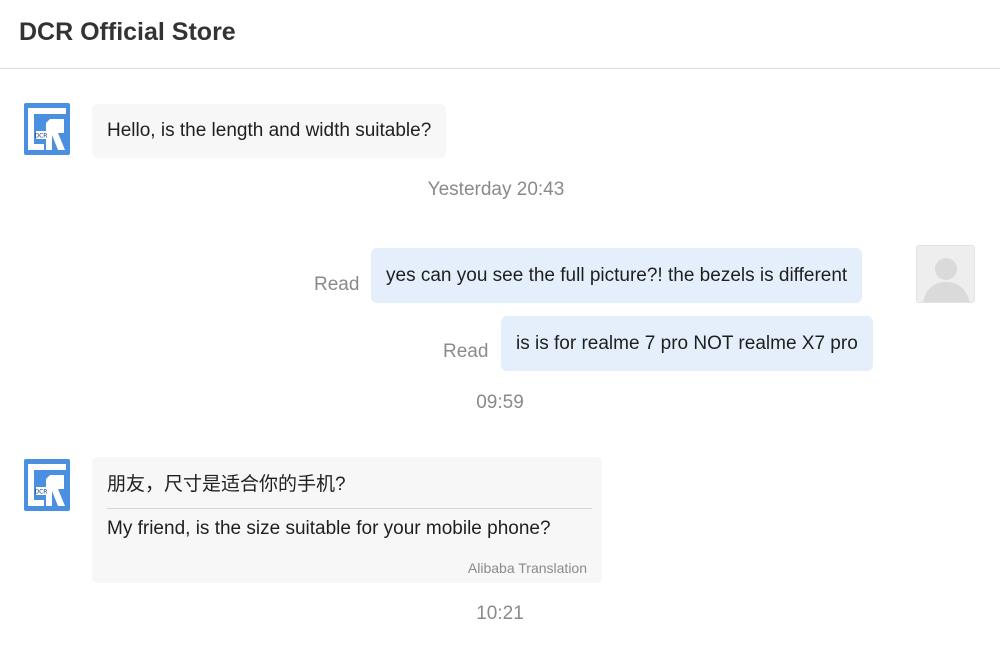  What do you see at coordinates (527, 568) in the screenshot?
I see `translation-source: Alibaba Translation` at bounding box center [527, 568].